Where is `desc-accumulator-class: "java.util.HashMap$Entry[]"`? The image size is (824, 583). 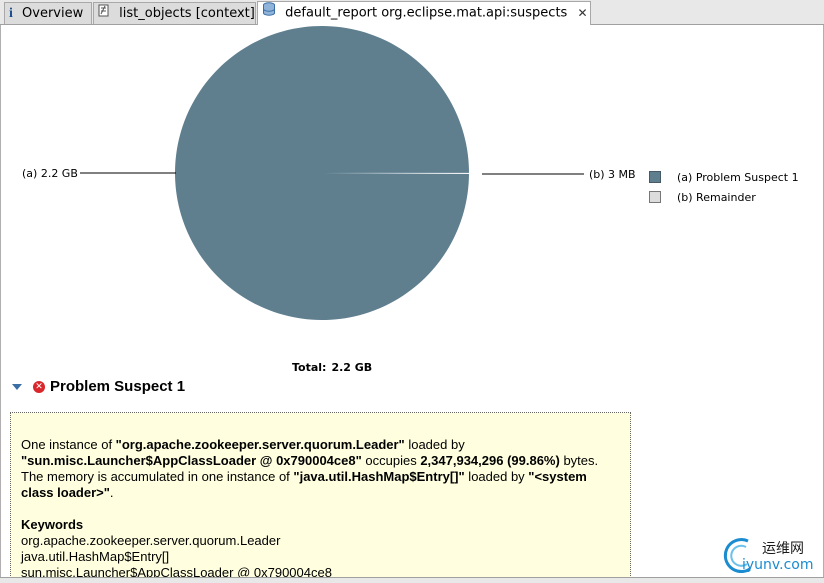 desc-accumulator-class: "java.util.HashMap$Entry[]" is located at coordinates (379, 476).